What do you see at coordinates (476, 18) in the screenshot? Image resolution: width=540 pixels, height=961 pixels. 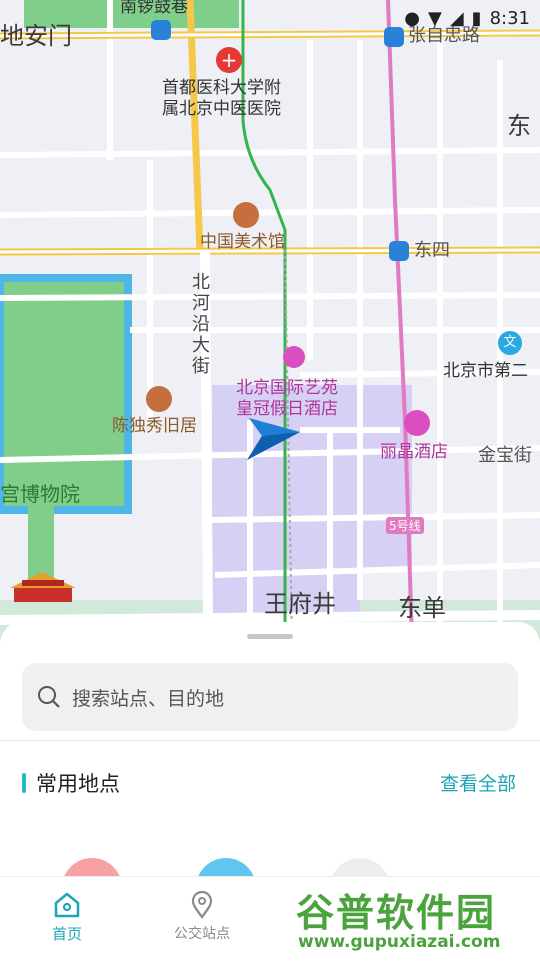 I see `battery-icon: ▮` at bounding box center [476, 18].